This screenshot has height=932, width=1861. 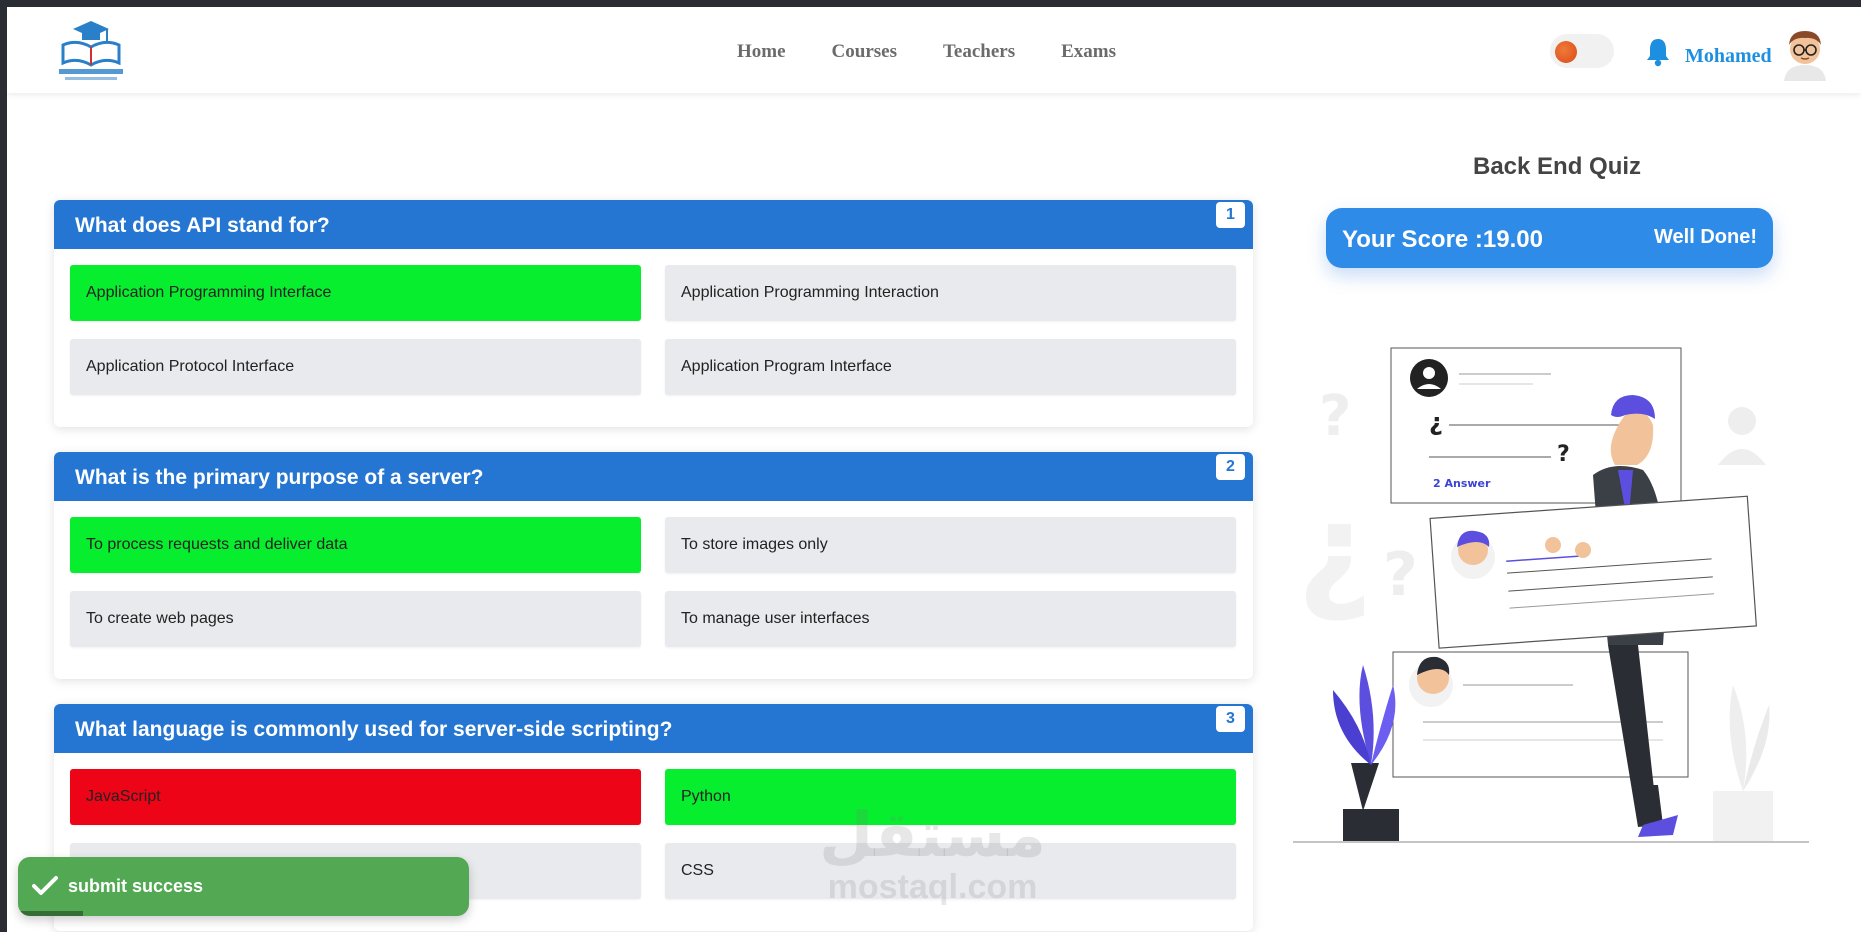 I want to click on question-number-badge: 1, so click(x=1230, y=215).